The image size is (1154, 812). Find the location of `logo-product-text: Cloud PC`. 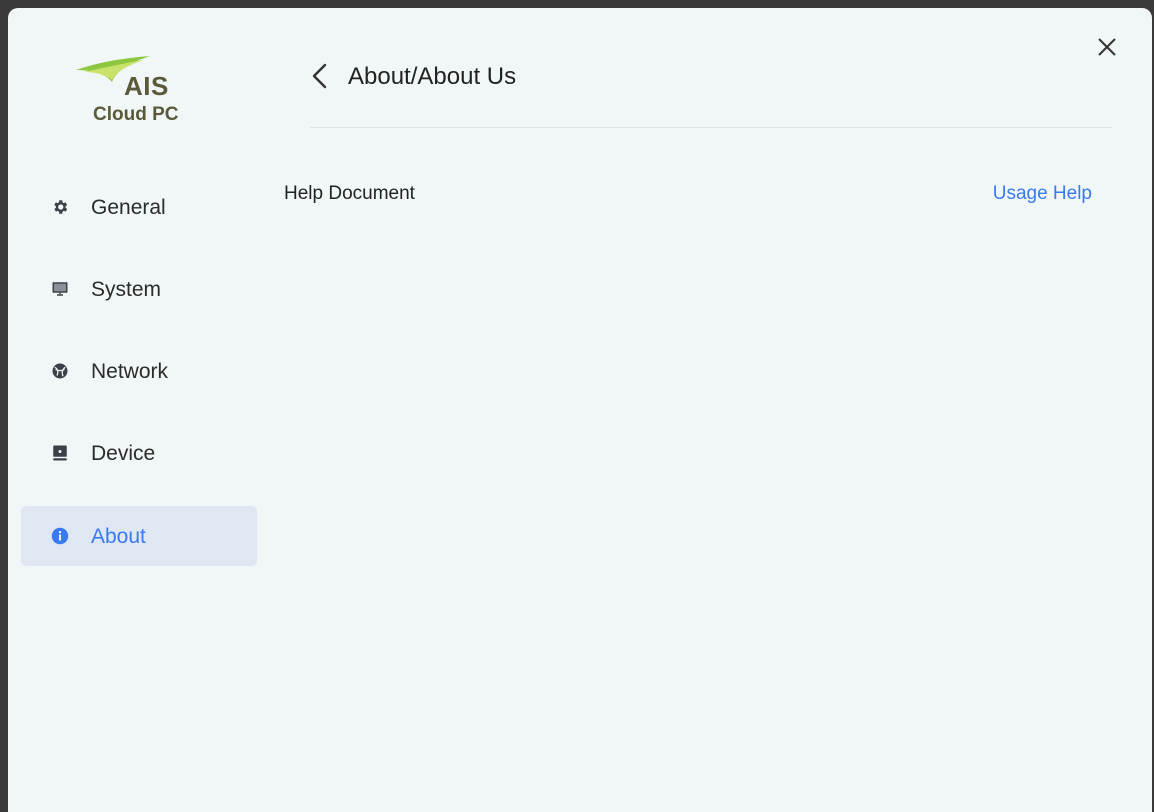

logo-product-text: Cloud PC is located at coordinates (136, 114).